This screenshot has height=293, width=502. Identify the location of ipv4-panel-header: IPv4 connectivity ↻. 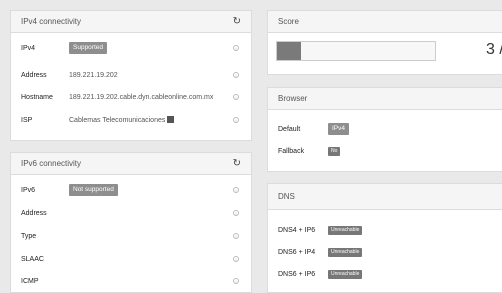
(131, 22).